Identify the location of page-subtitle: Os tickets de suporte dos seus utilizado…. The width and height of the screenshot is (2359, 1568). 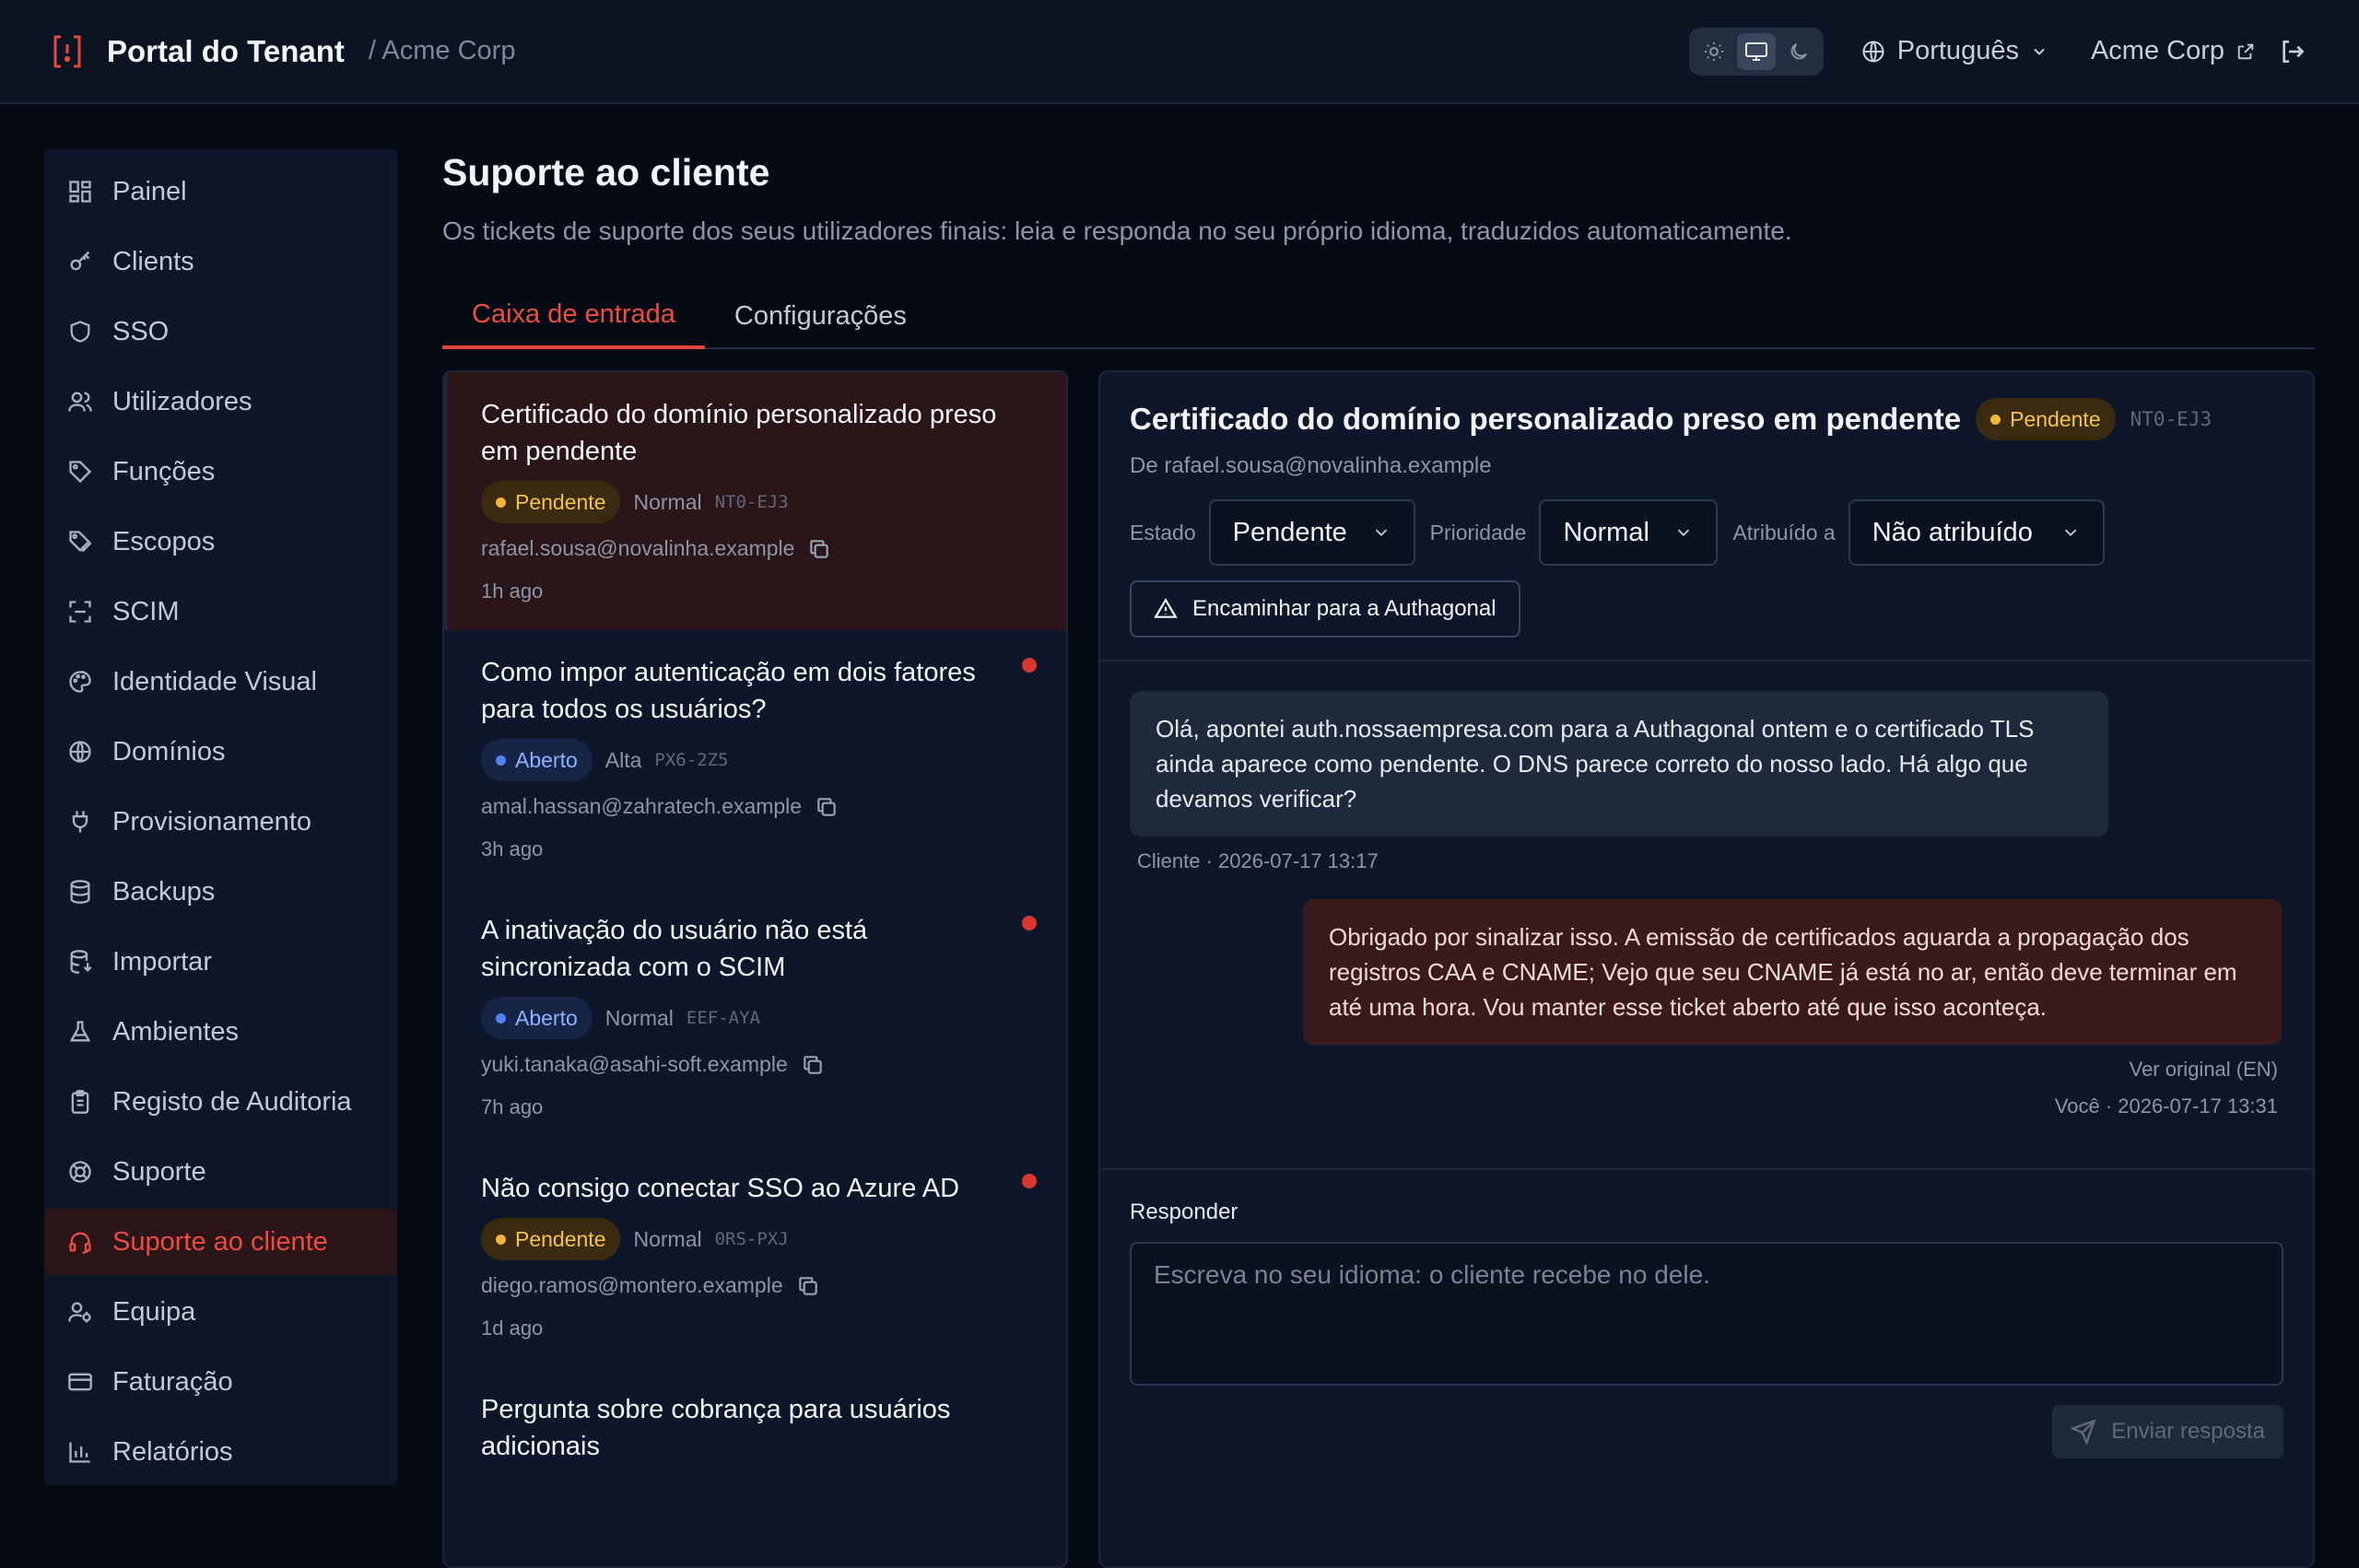
(1117, 231).